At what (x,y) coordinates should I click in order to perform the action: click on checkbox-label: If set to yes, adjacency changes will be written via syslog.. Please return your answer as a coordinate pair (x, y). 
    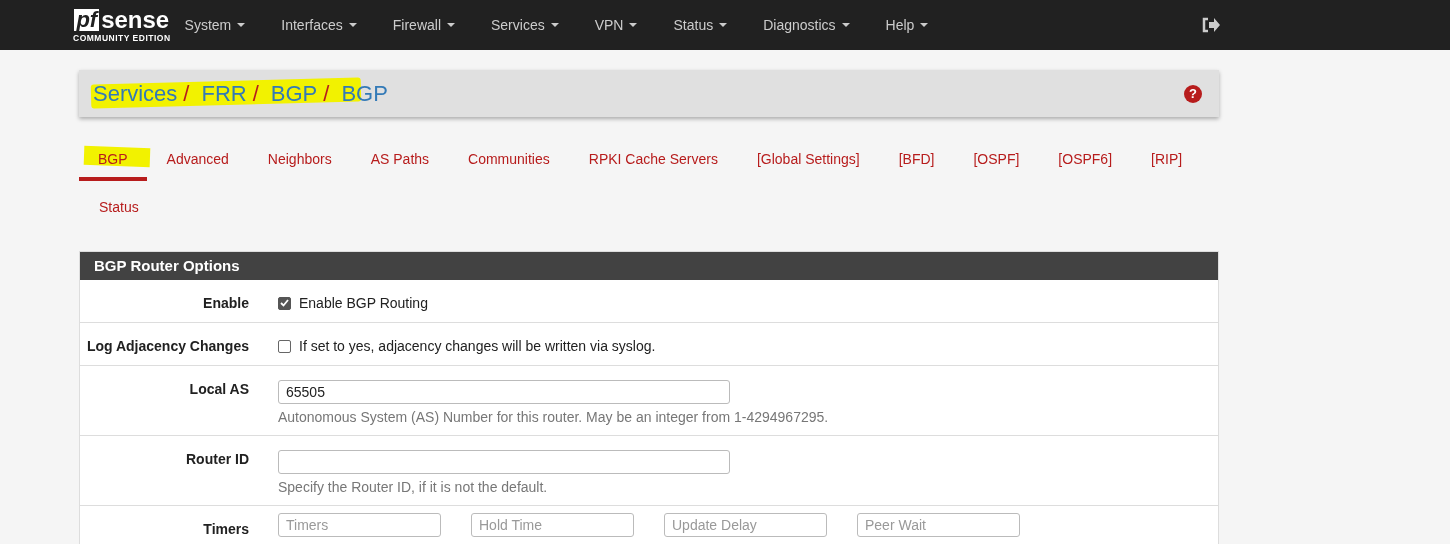
    Looking at the image, I should click on (477, 346).